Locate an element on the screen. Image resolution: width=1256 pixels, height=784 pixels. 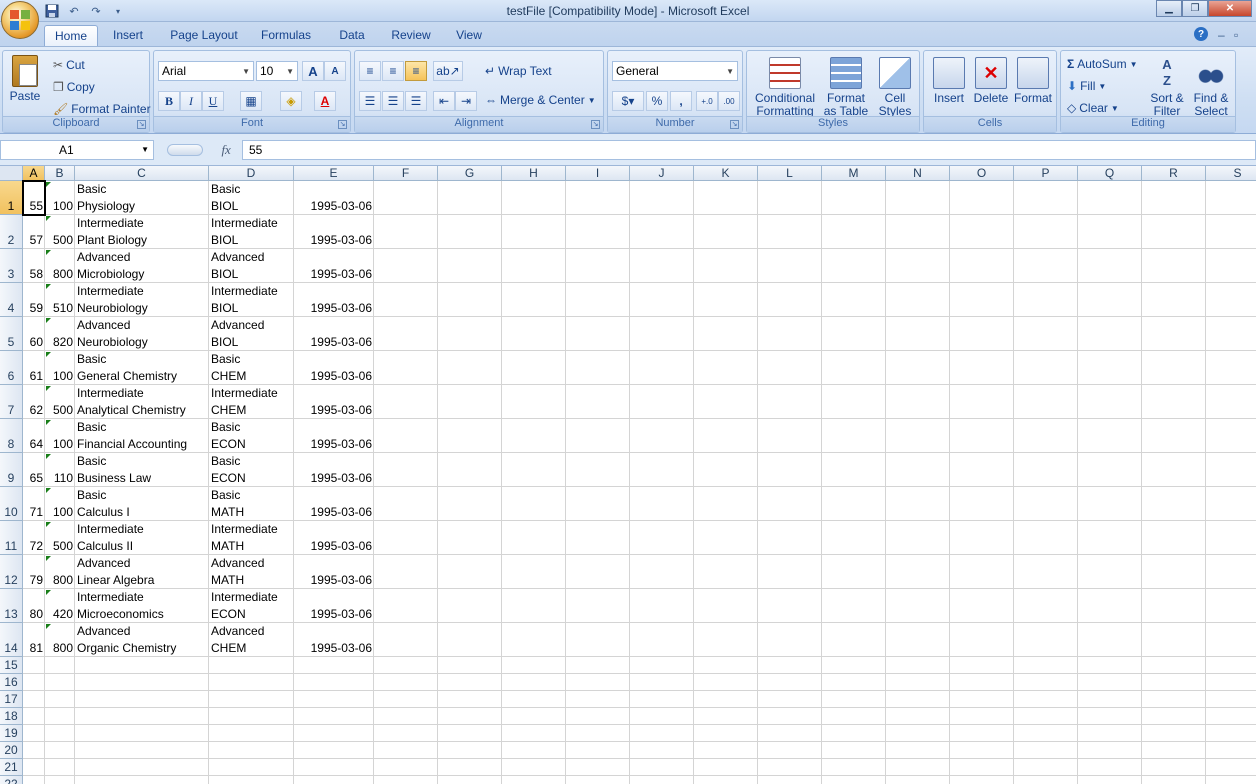
cell-c-line2: General Chemistry is located at coordinates (142, 376).